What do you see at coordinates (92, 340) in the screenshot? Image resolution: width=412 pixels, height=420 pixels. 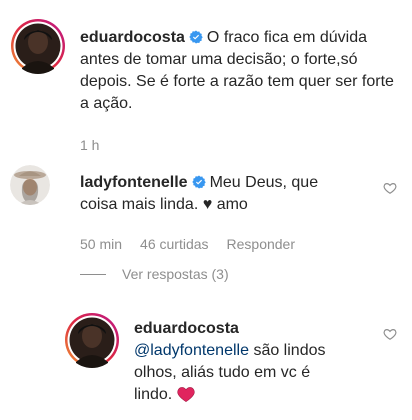 I see `avatar-eduardocosta-reply` at bounding box center [92, 340].